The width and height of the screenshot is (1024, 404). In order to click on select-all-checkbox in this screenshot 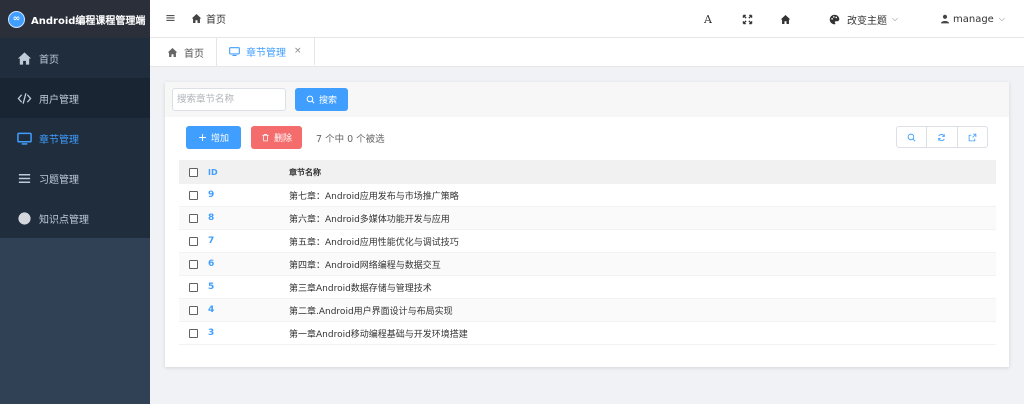, I will do `click(193, 172)`.